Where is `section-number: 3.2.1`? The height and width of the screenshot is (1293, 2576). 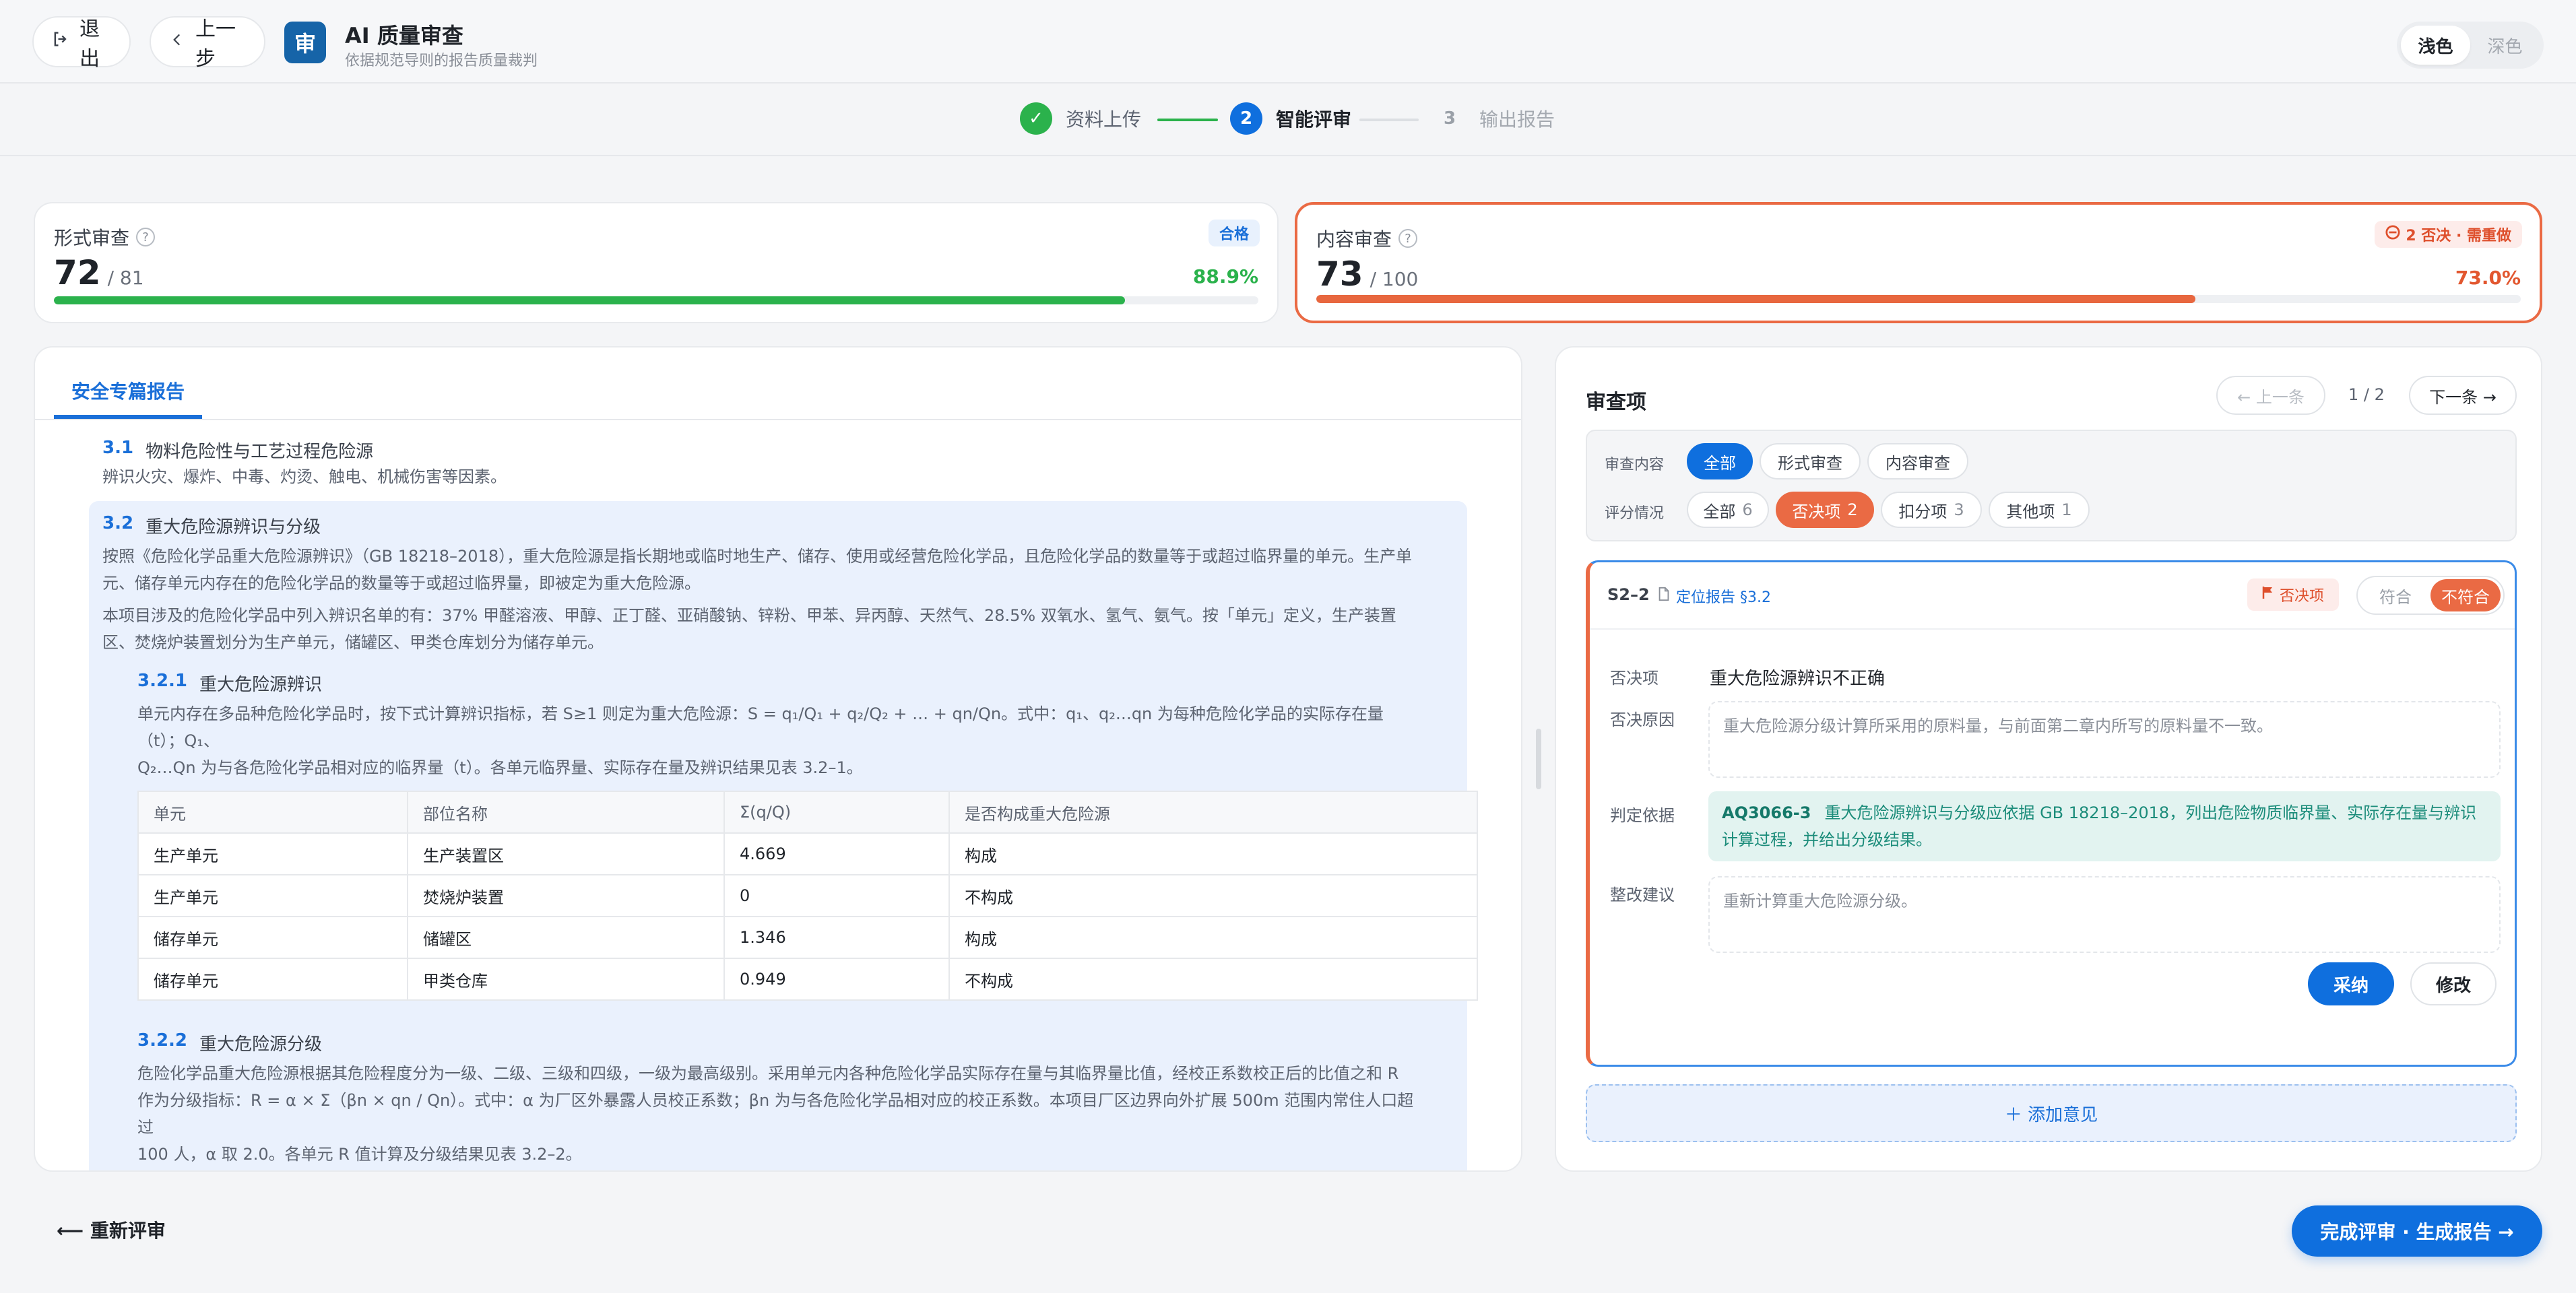
section-number: 3.2.1 is located at coordinates (163, 681).